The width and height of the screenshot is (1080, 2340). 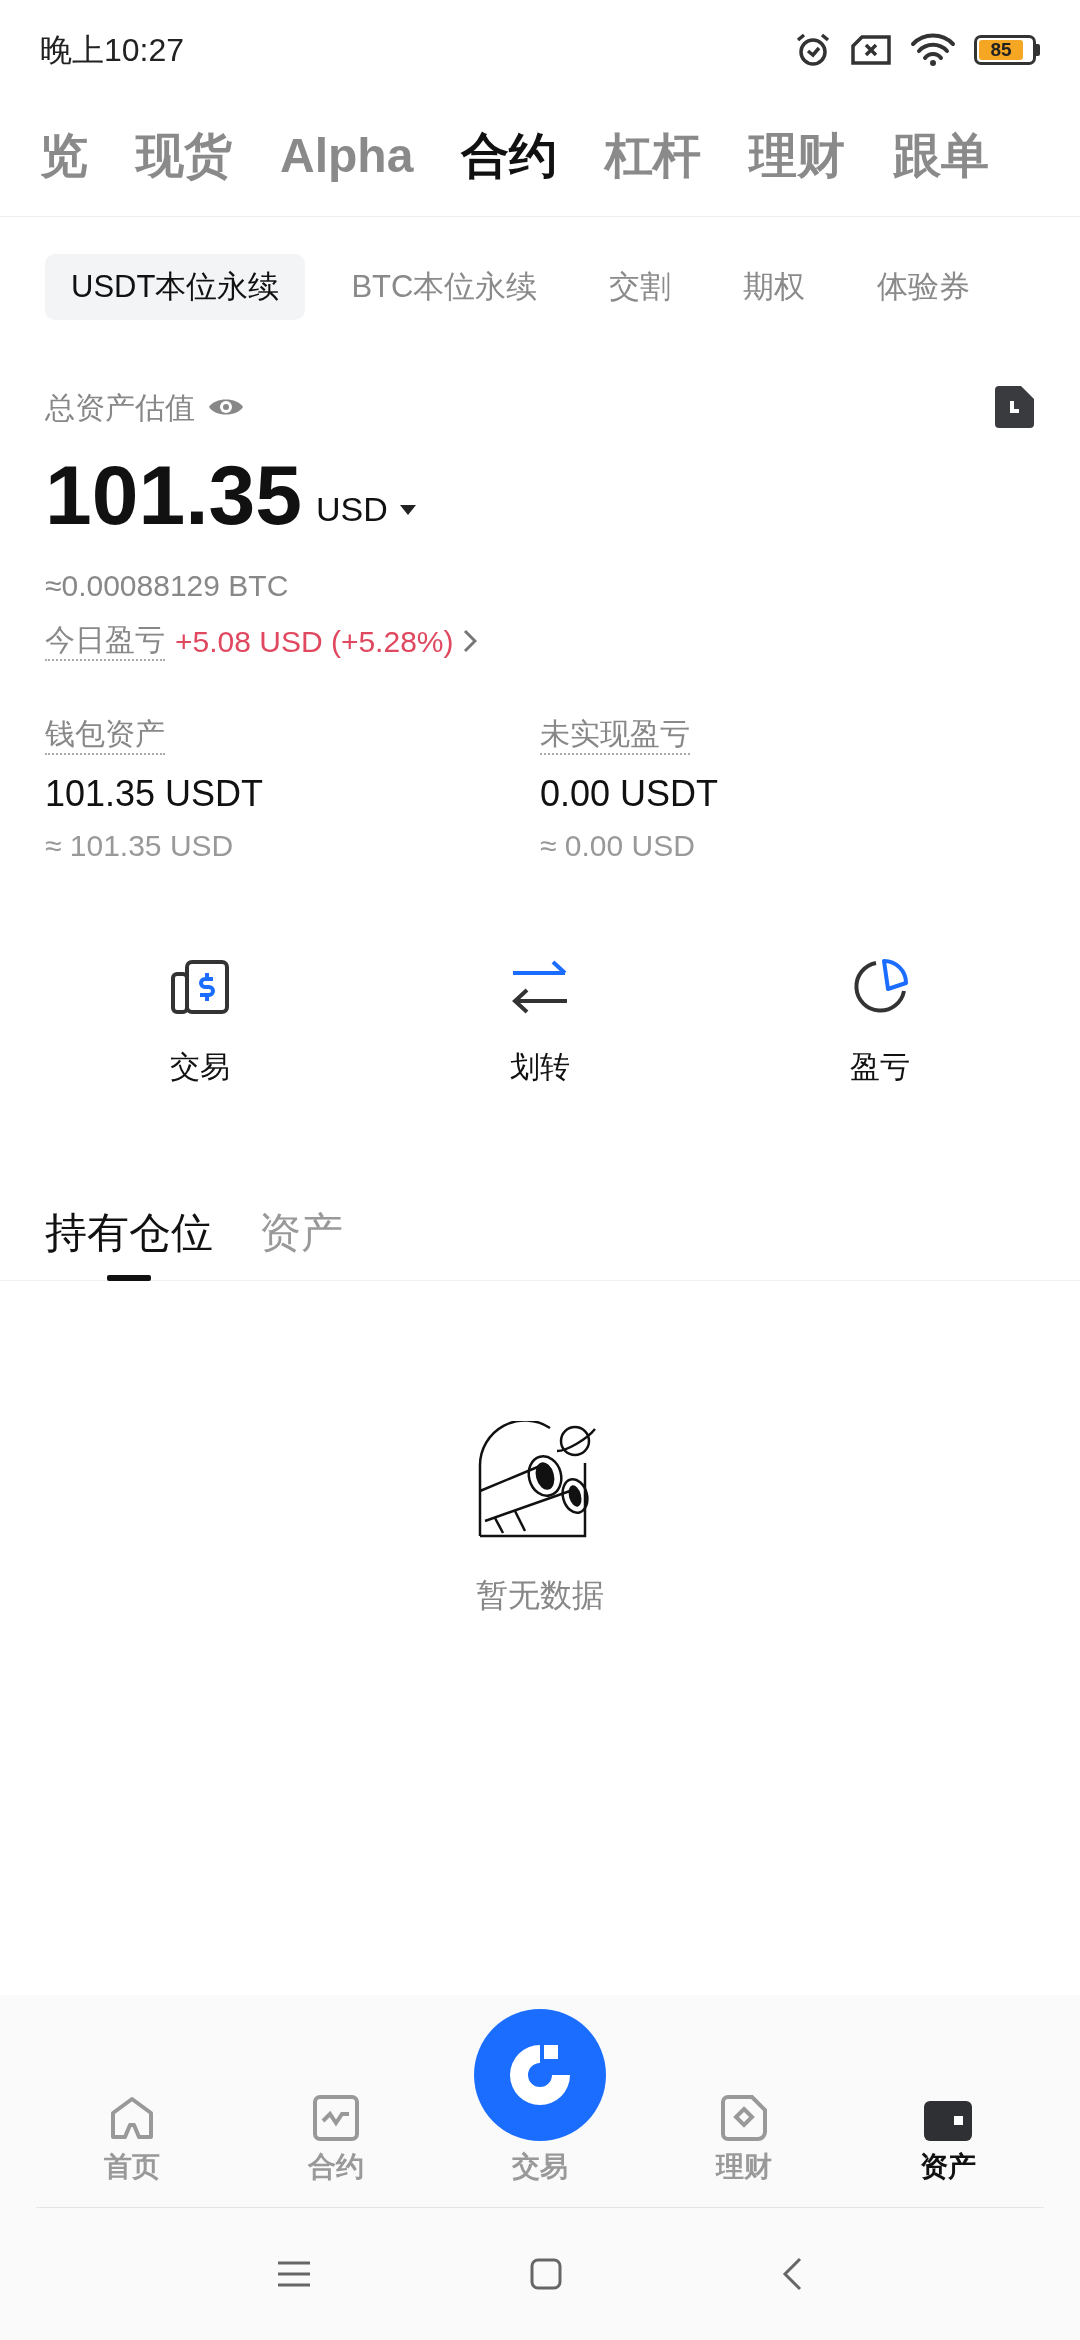 I want to click on today-pnl-value: +5.08 USD (+5.28%), so click(x=314, y=641).